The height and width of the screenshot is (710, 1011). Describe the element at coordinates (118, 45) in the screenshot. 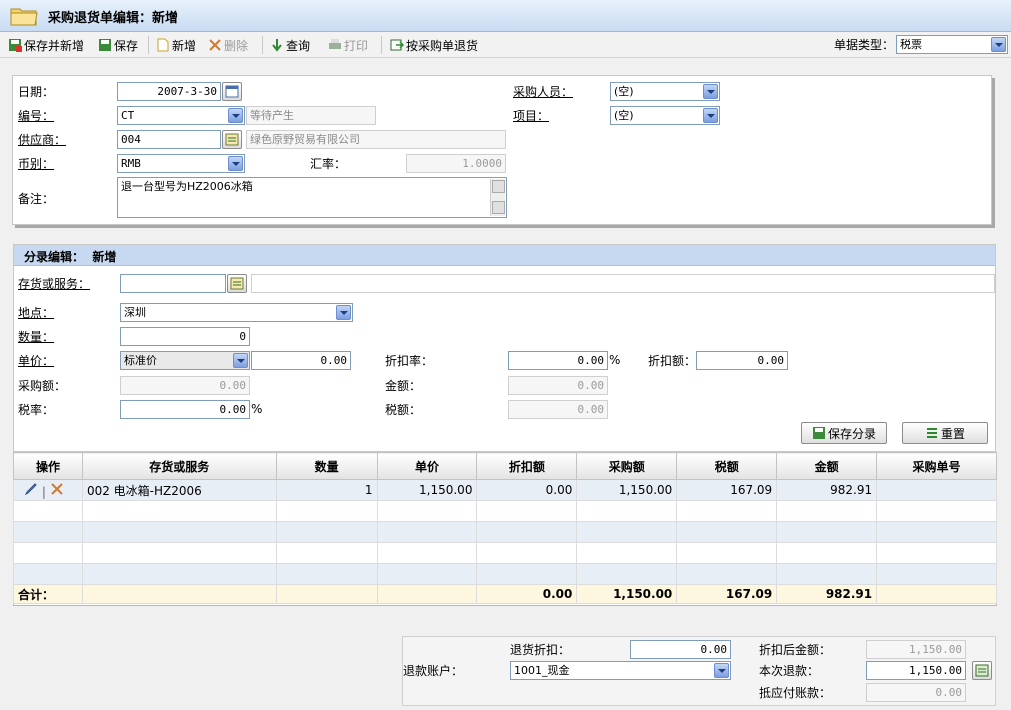

I see `save-button: 保存` at that location.